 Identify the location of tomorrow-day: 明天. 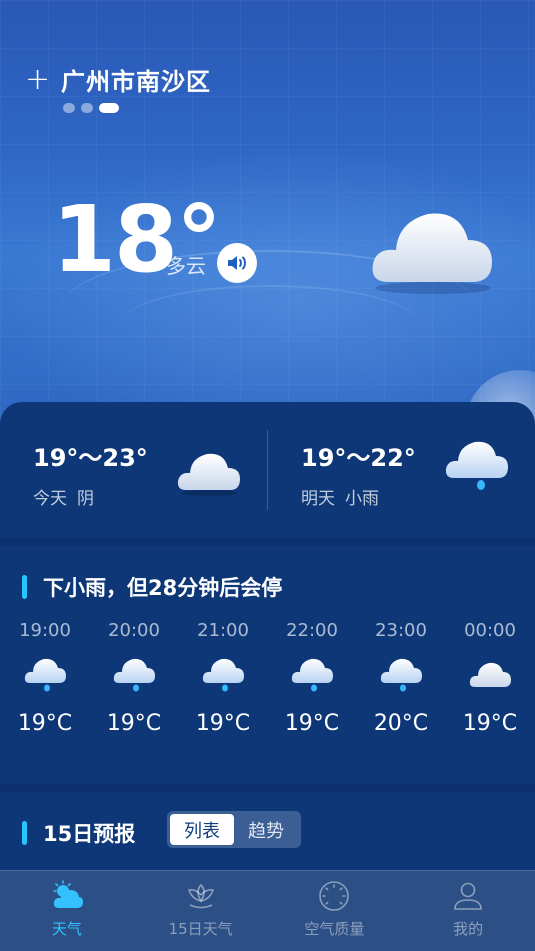
(318, 499).